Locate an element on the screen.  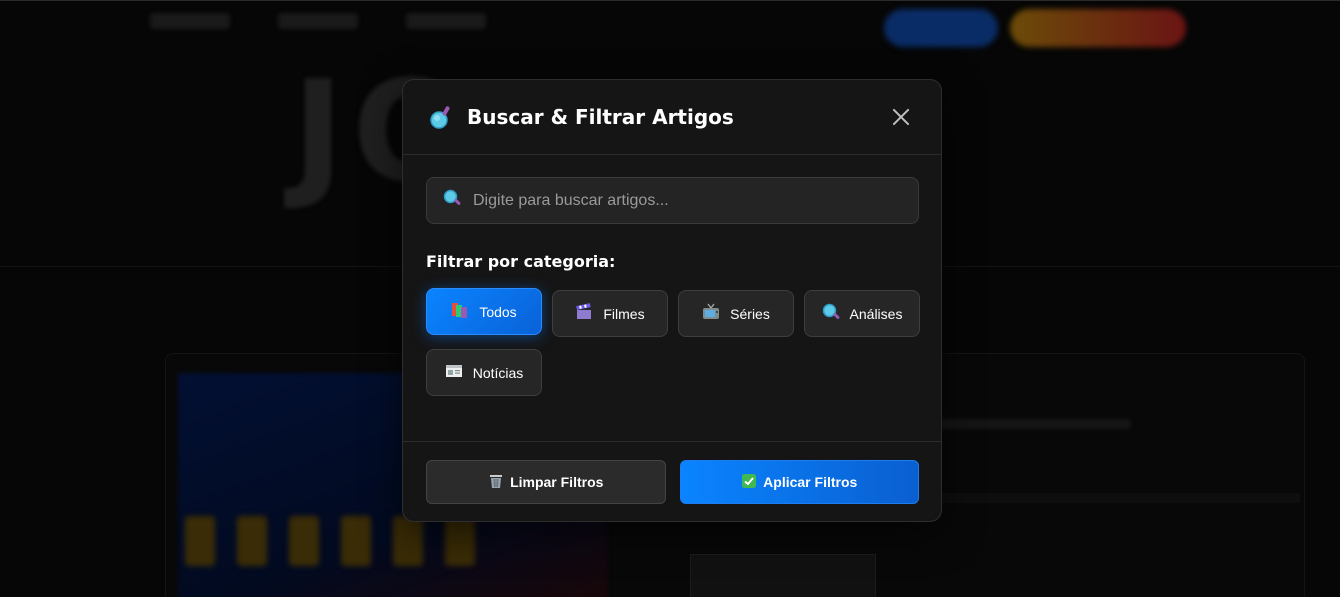
category-films-button: Filmes is located at coordinates (610, 313).